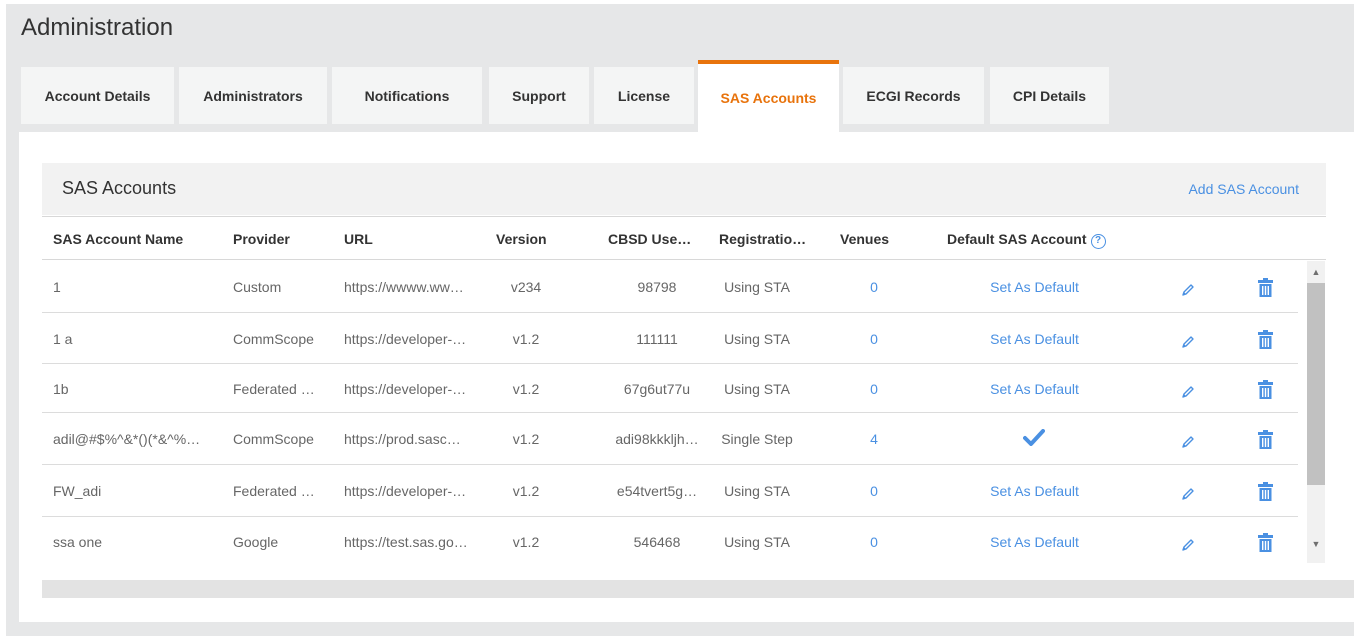 This screenshot has height=636, width=1354. I want to click on question-circle-icon: ?, so click(1098, 241).